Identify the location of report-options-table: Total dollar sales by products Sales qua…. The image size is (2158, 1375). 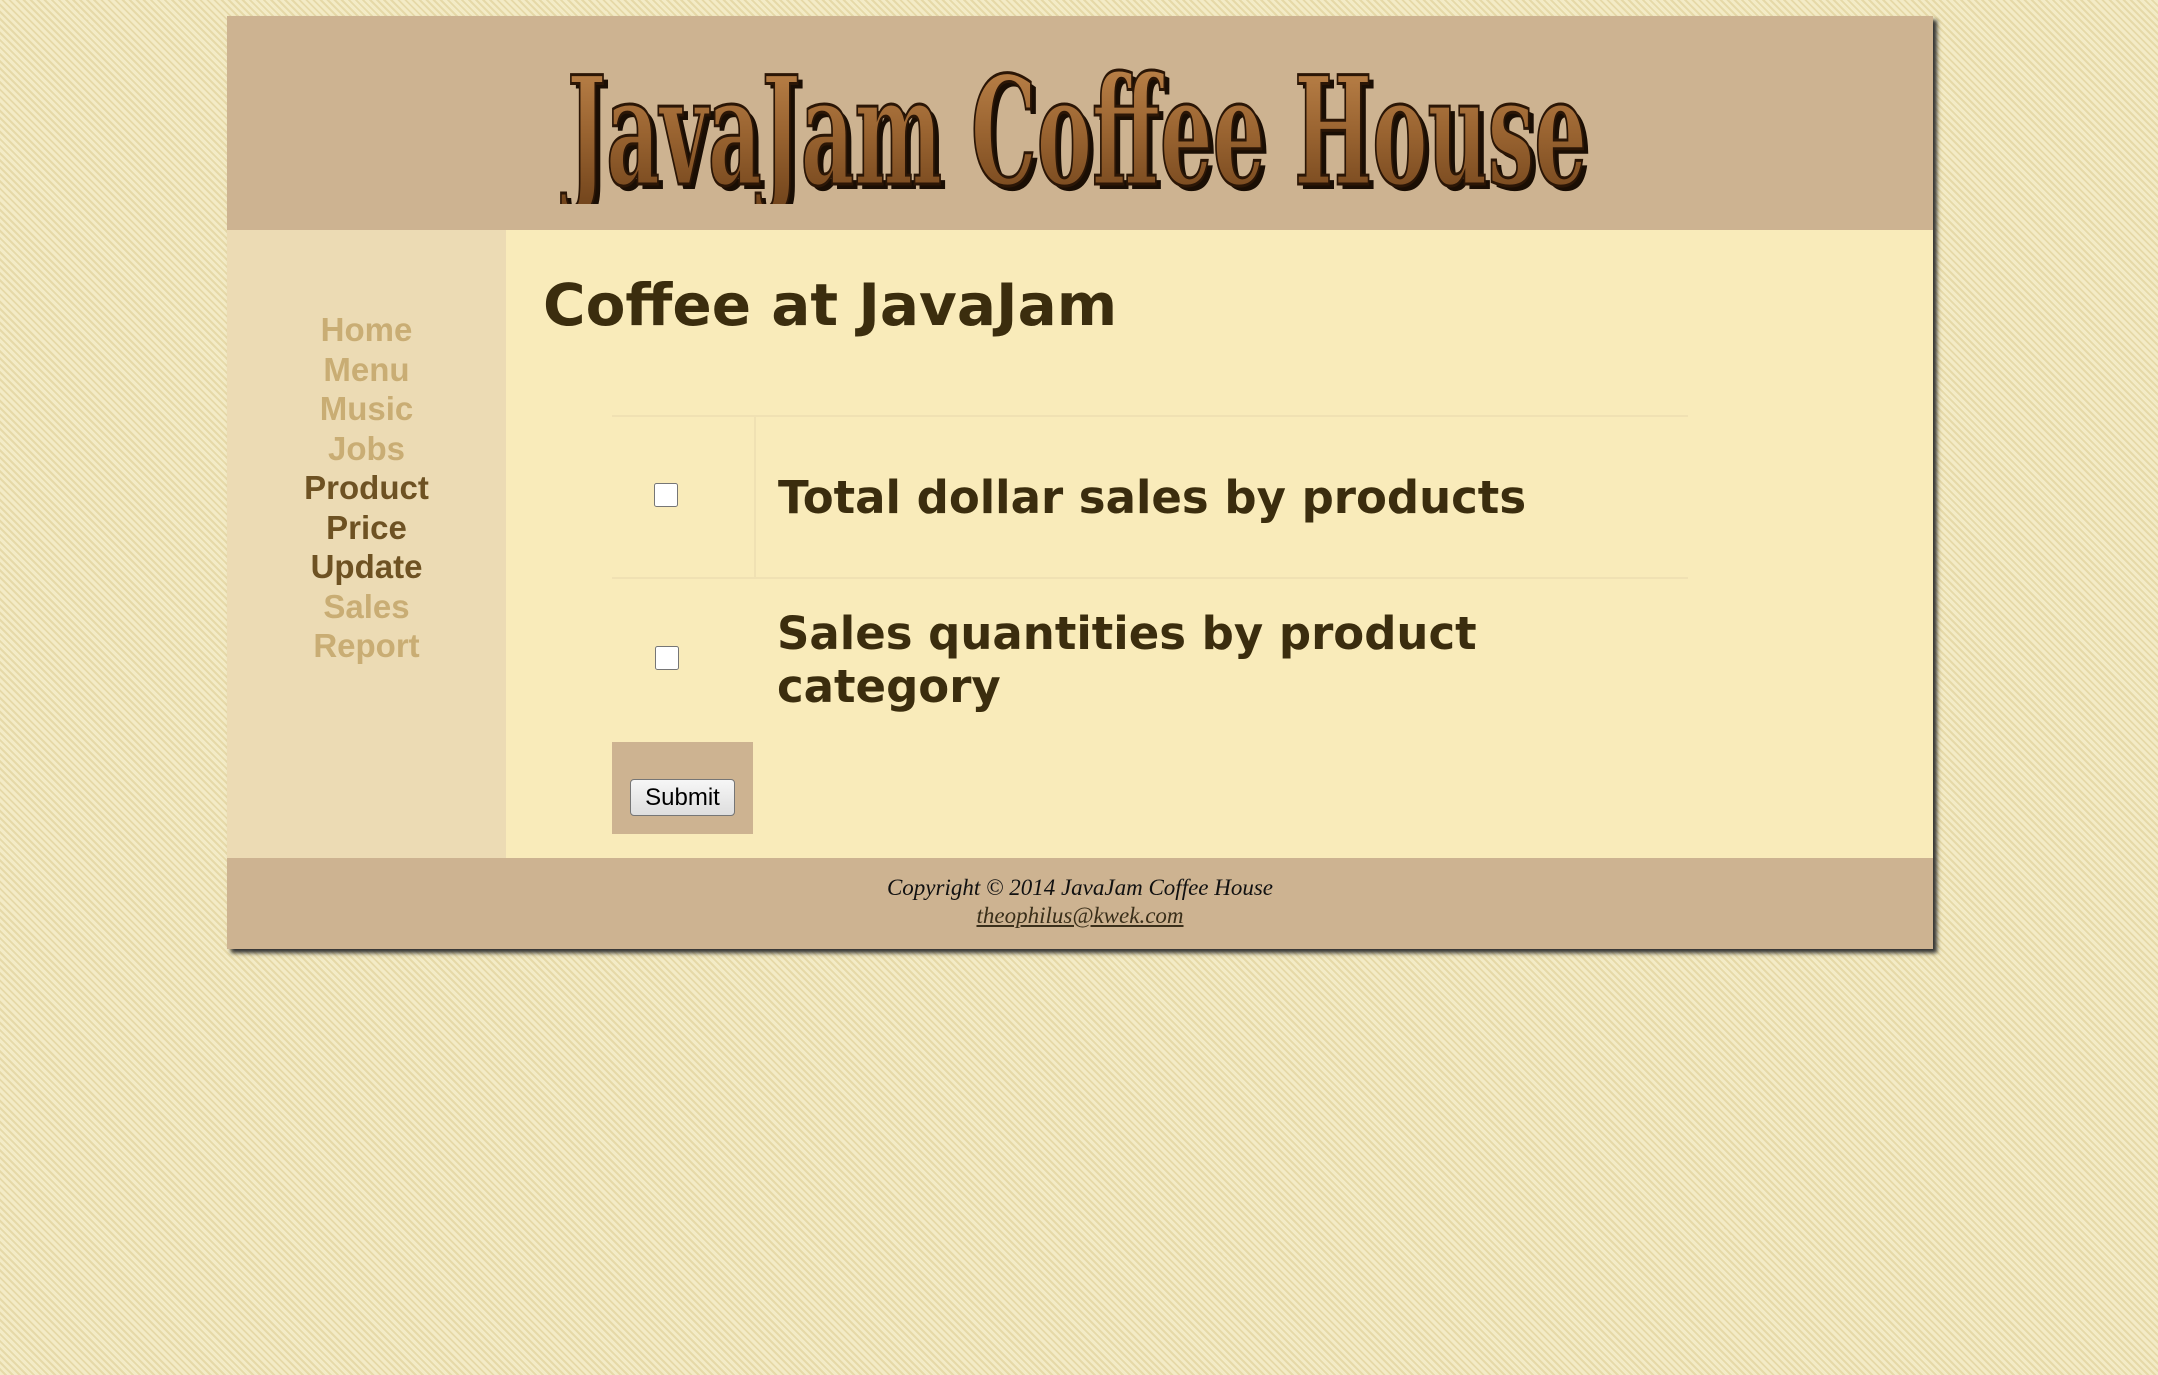
(1150, 578).